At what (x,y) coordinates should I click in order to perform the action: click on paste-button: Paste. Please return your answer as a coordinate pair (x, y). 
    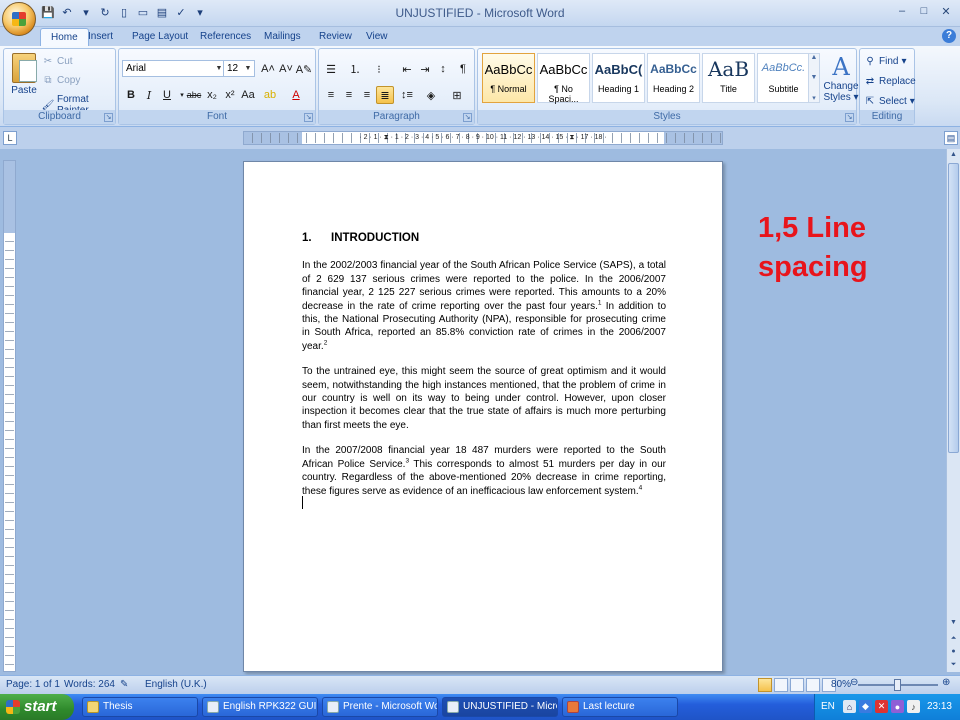
    Looking at the image, I should click on (24, 74).